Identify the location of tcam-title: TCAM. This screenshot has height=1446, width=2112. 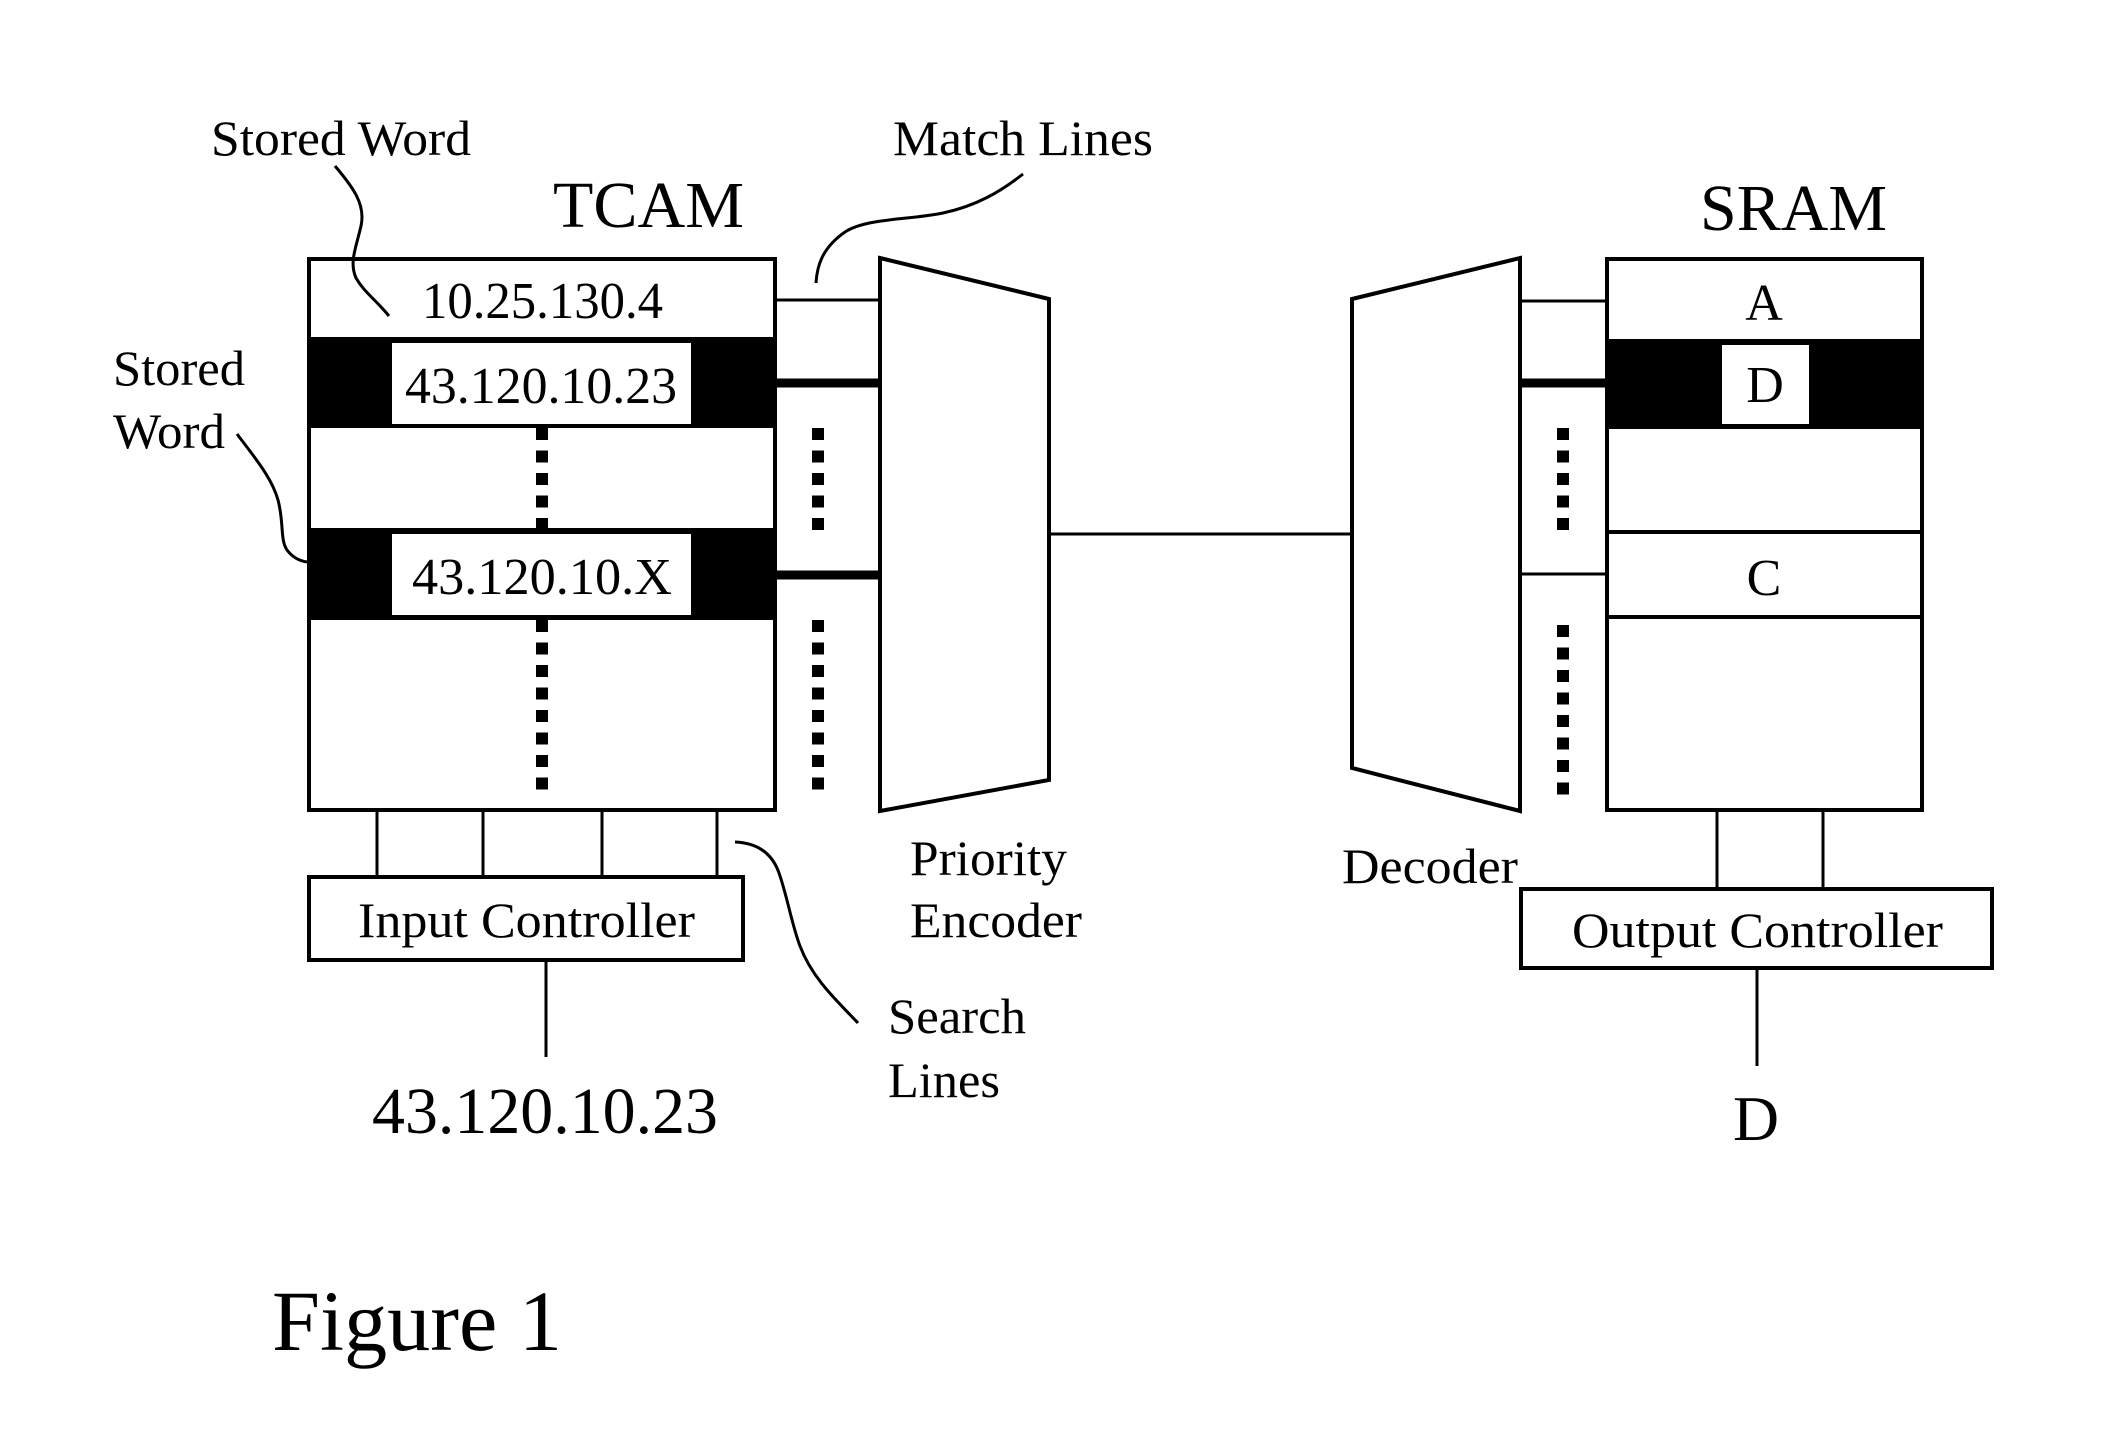
(648, 205).